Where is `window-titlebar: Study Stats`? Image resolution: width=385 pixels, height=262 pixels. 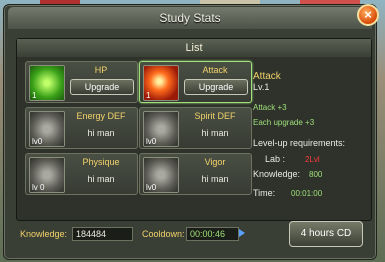
window-titlebar: Study Stats is located at coordinates (190, 18).